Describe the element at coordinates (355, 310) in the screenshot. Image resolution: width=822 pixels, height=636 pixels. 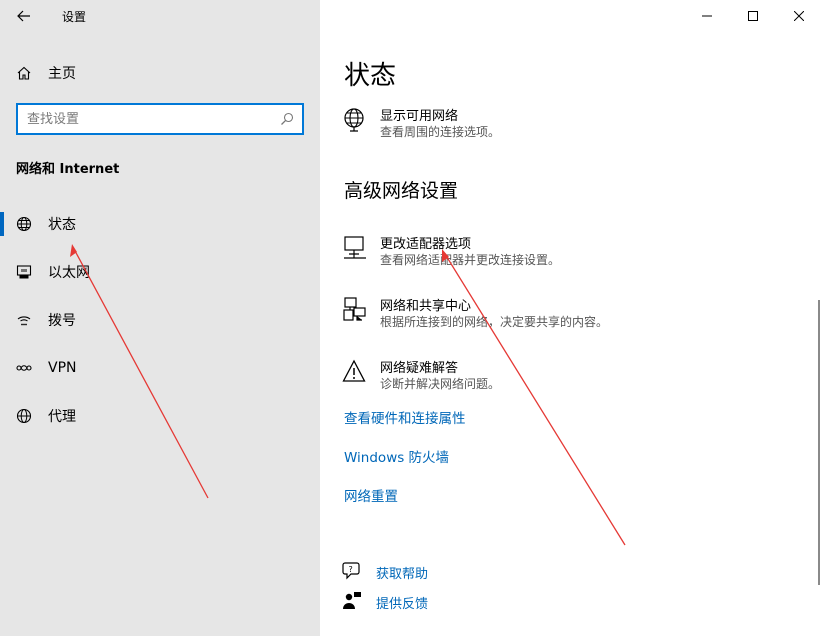
I see `sharing-center-icon` at that location.